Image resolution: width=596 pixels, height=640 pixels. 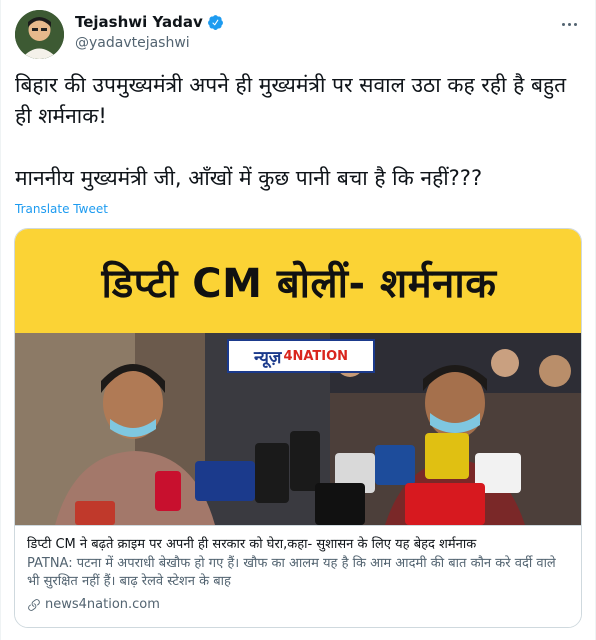 I want to click on avatar-image, so click(x=39, y=34).